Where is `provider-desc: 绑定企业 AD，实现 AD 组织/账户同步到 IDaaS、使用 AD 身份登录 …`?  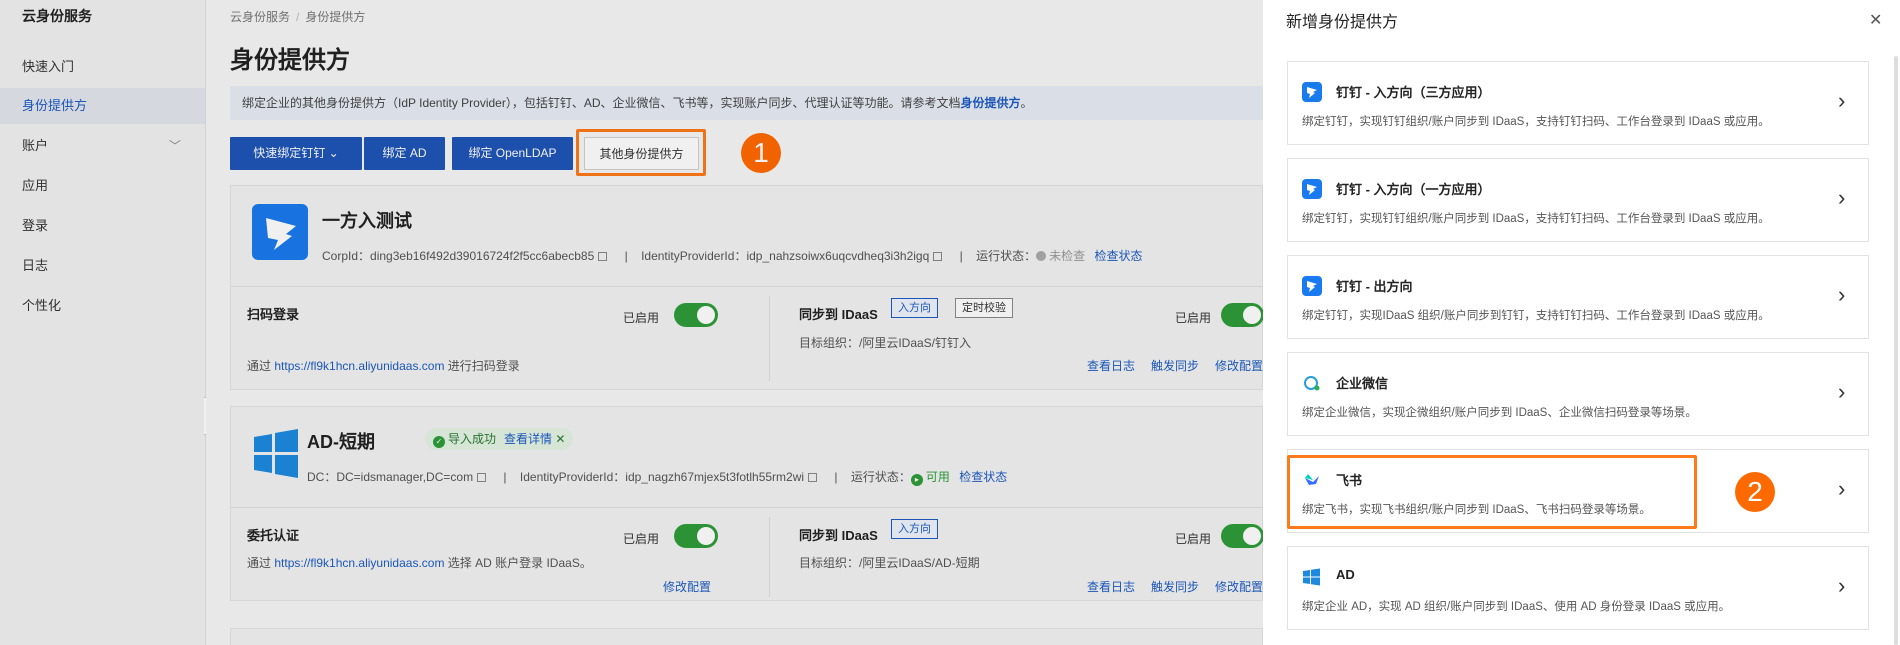
provider-desc: 绑定企业 AD，实现 AD 组织/账户同步到 IDaaS、使用 AD 身份登录 … is located at coordinates (1516, 607).